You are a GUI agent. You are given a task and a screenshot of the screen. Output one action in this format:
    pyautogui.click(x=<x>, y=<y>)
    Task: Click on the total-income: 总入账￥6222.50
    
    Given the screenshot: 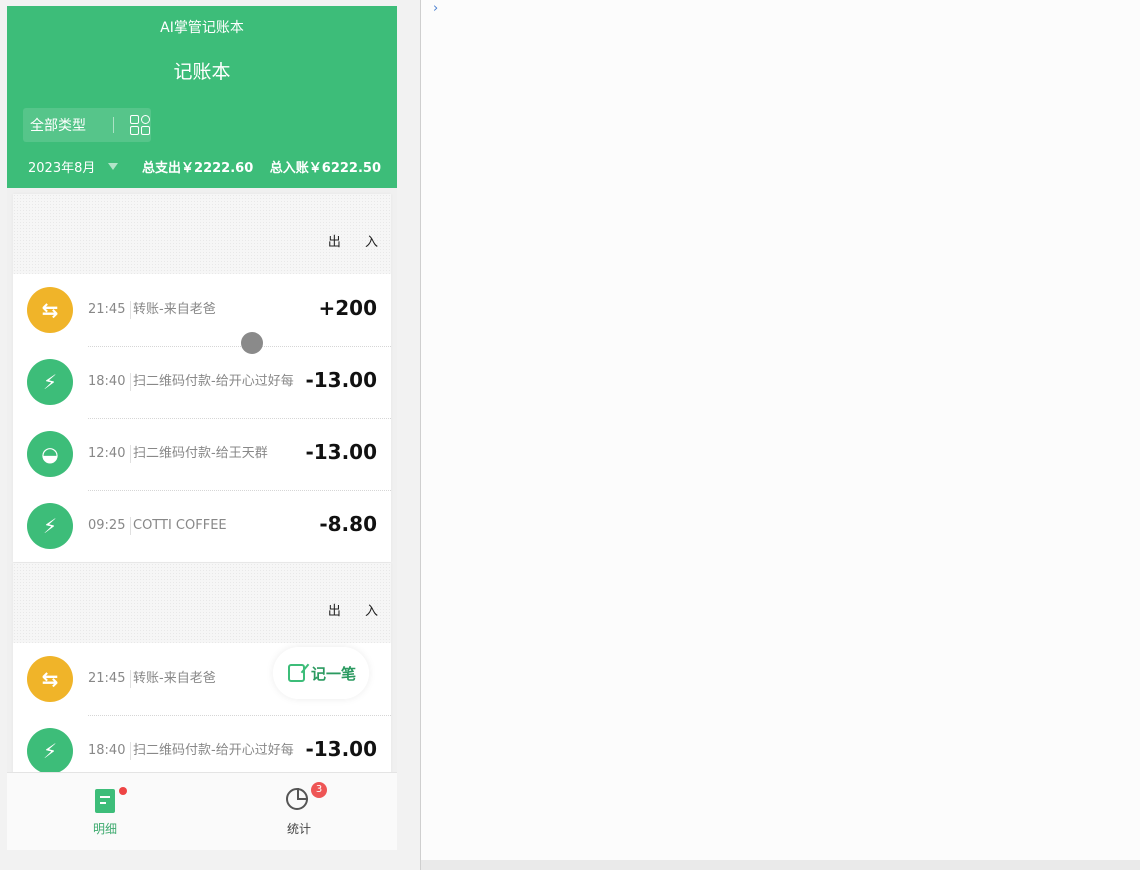 What is the action you would take?
    pyautogui.click(x=325, y=168)
    